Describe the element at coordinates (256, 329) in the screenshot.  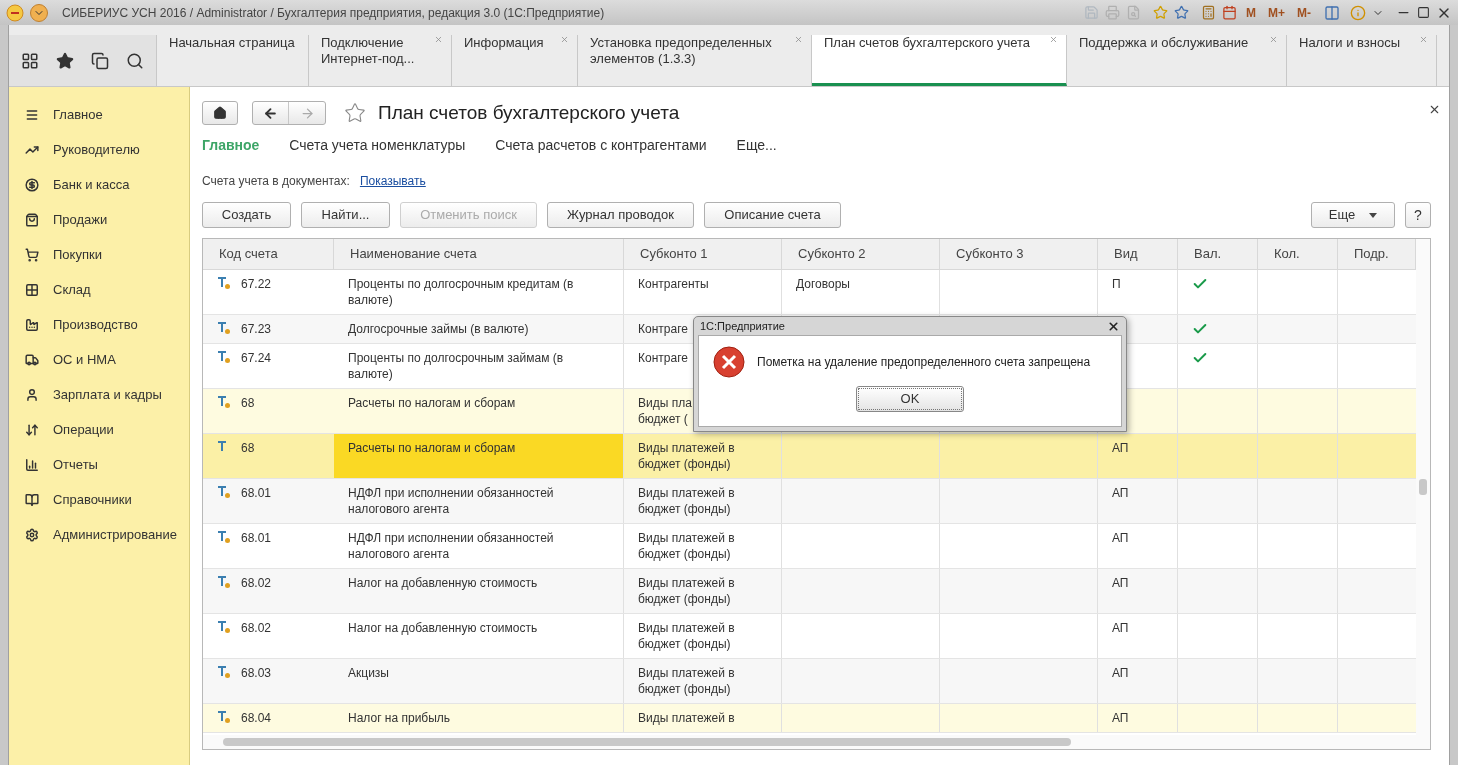
I see `table-cell: 67.23` at that location.